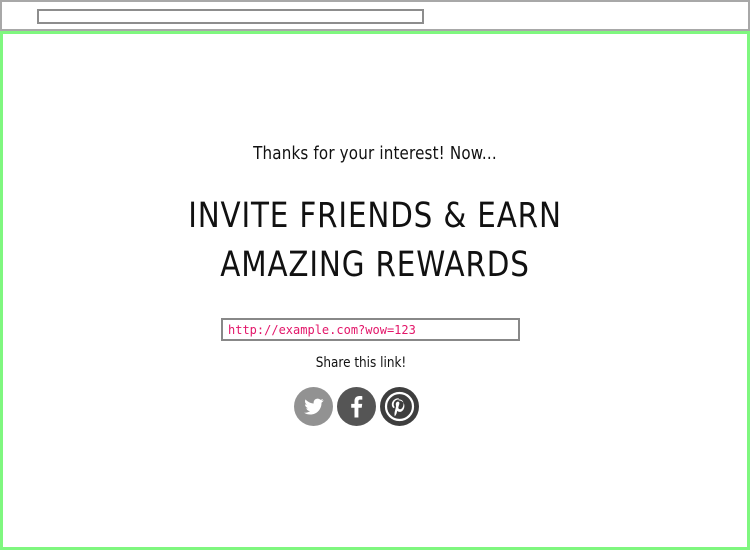  I want to click on social-share-buttons, so click(358, 407).